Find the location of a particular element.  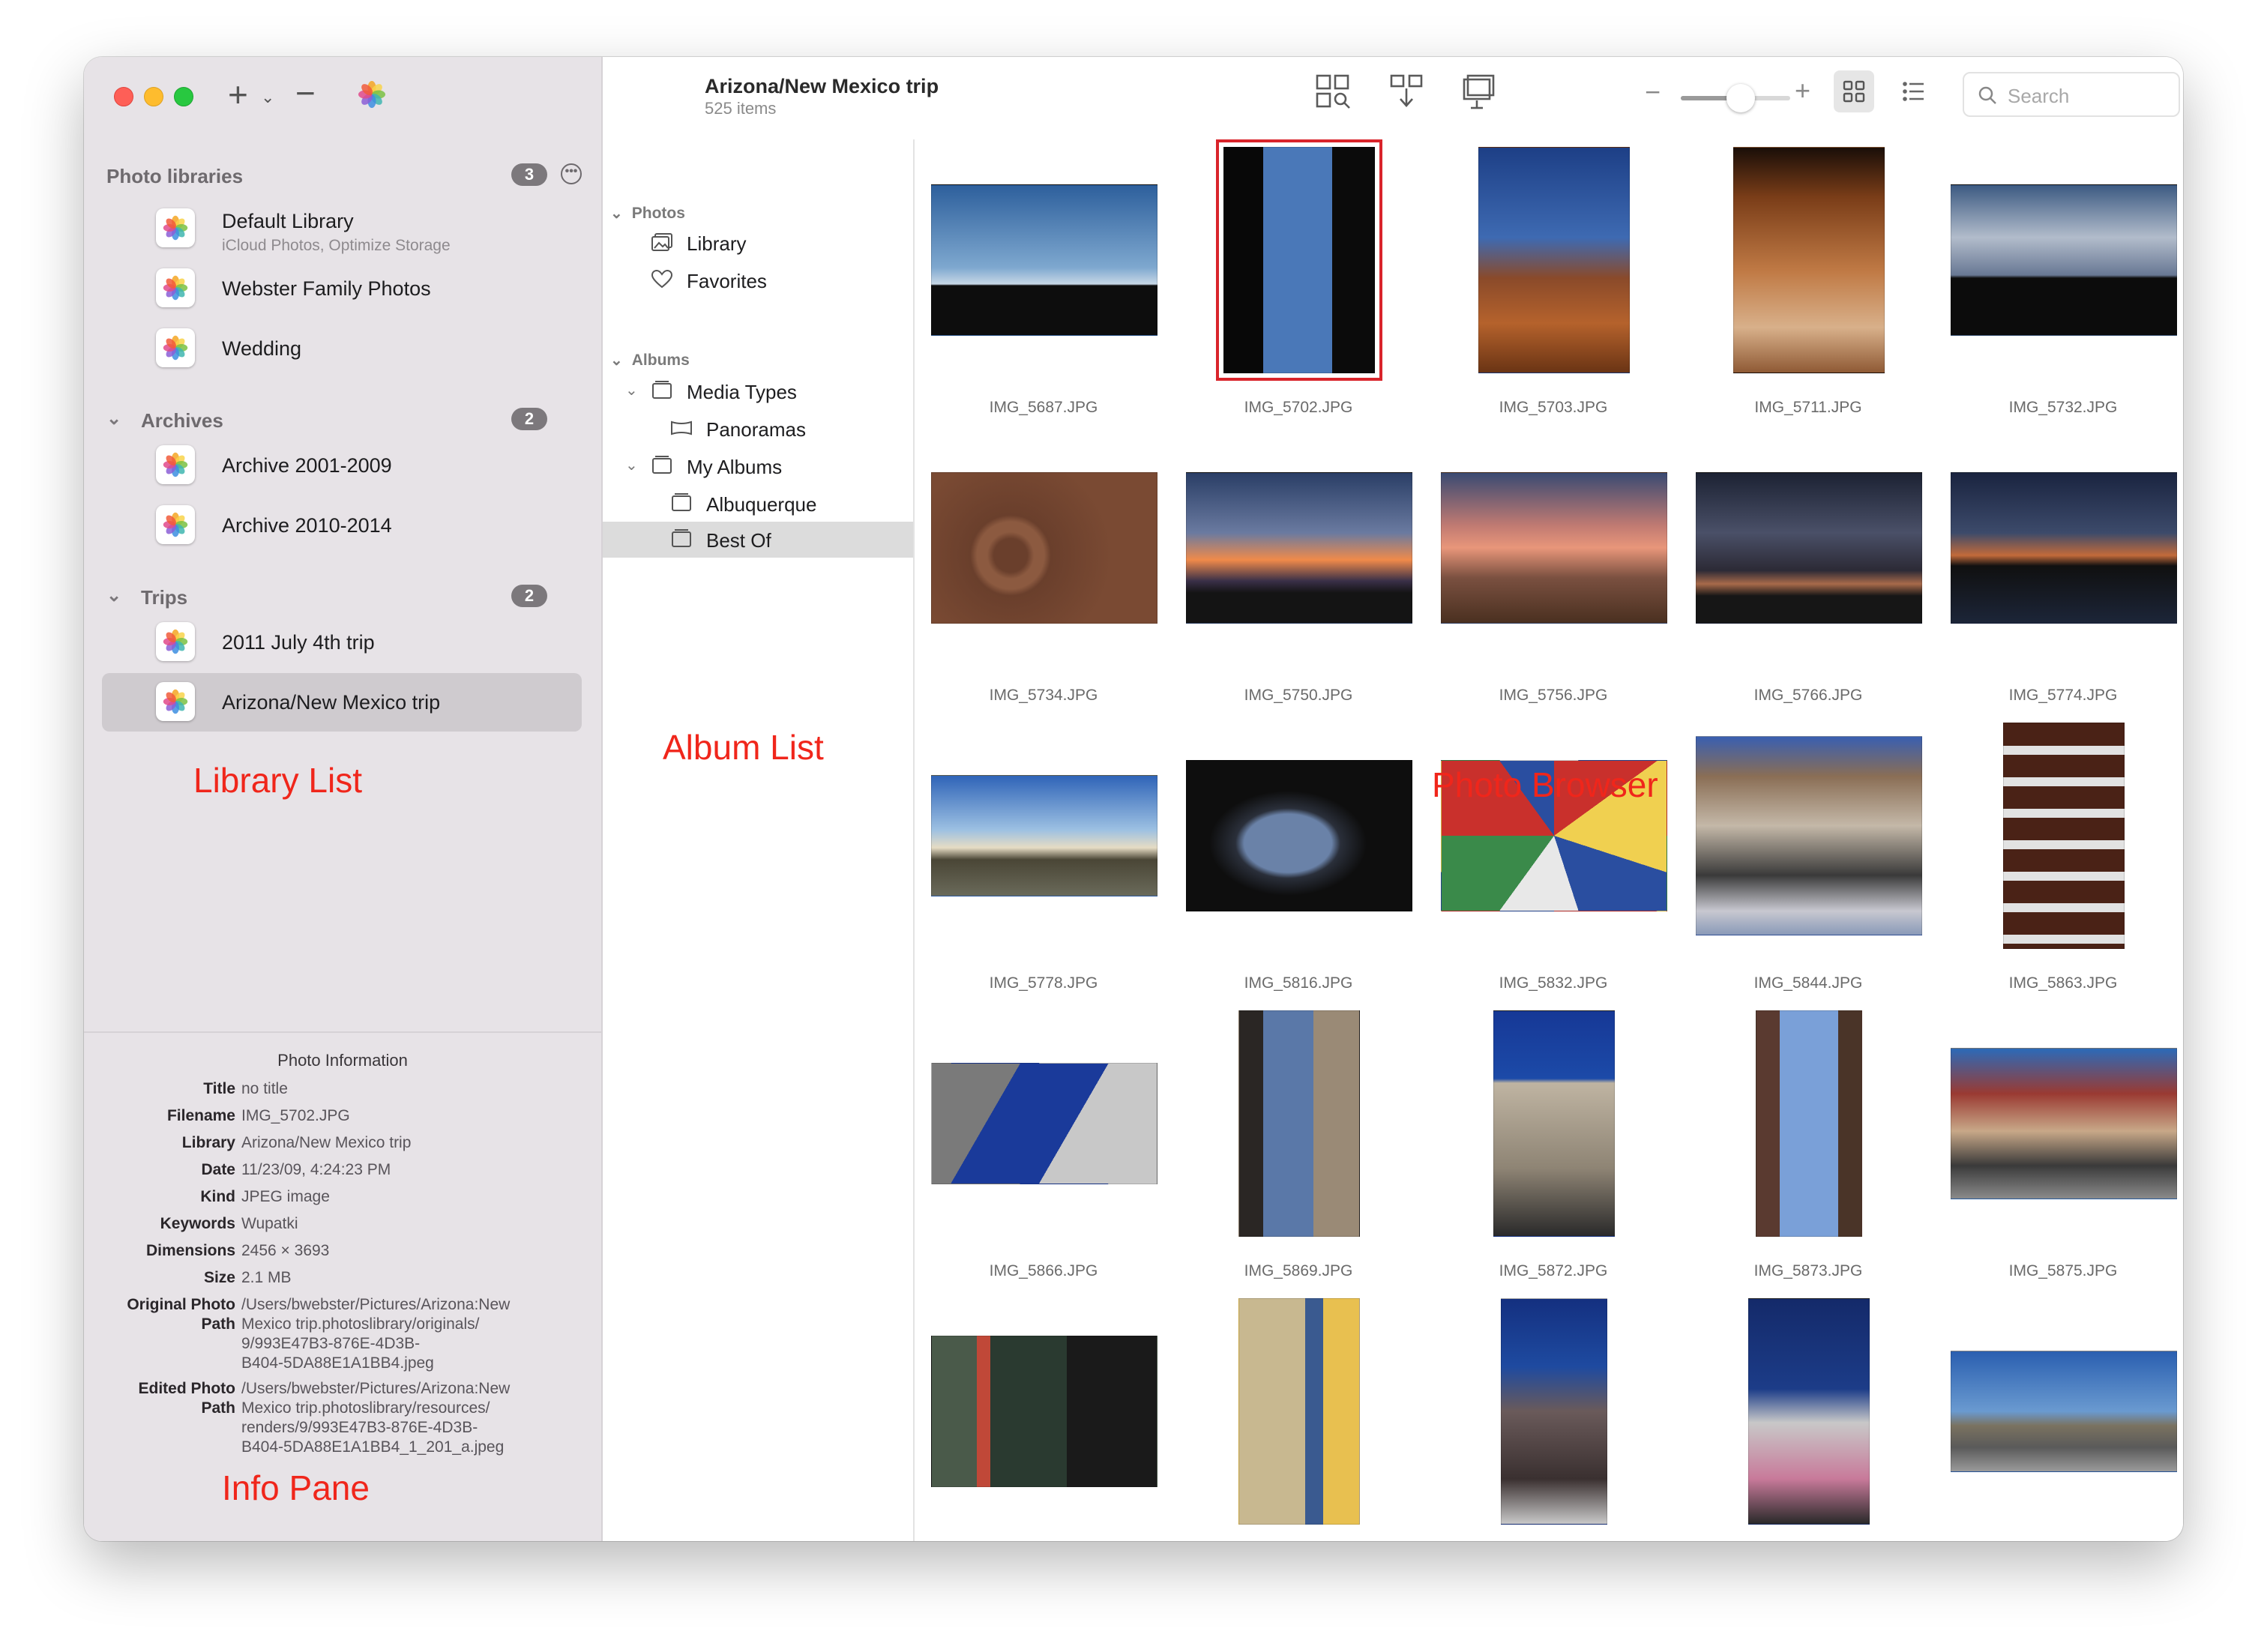

photo-cell: IMG_5844.JPG is located at coordinates (1815, 859).